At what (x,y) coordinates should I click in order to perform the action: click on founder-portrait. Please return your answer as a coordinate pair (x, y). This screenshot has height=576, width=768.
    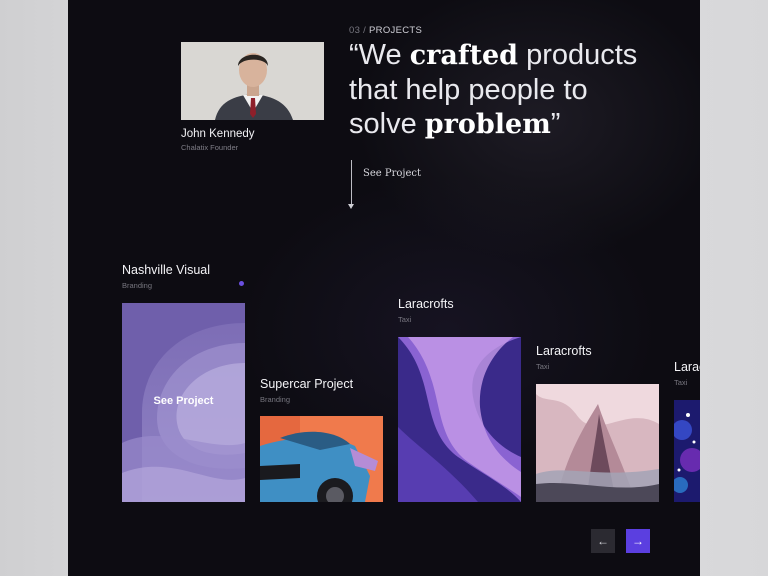
    Looking at the image, I should click on (252, 81).